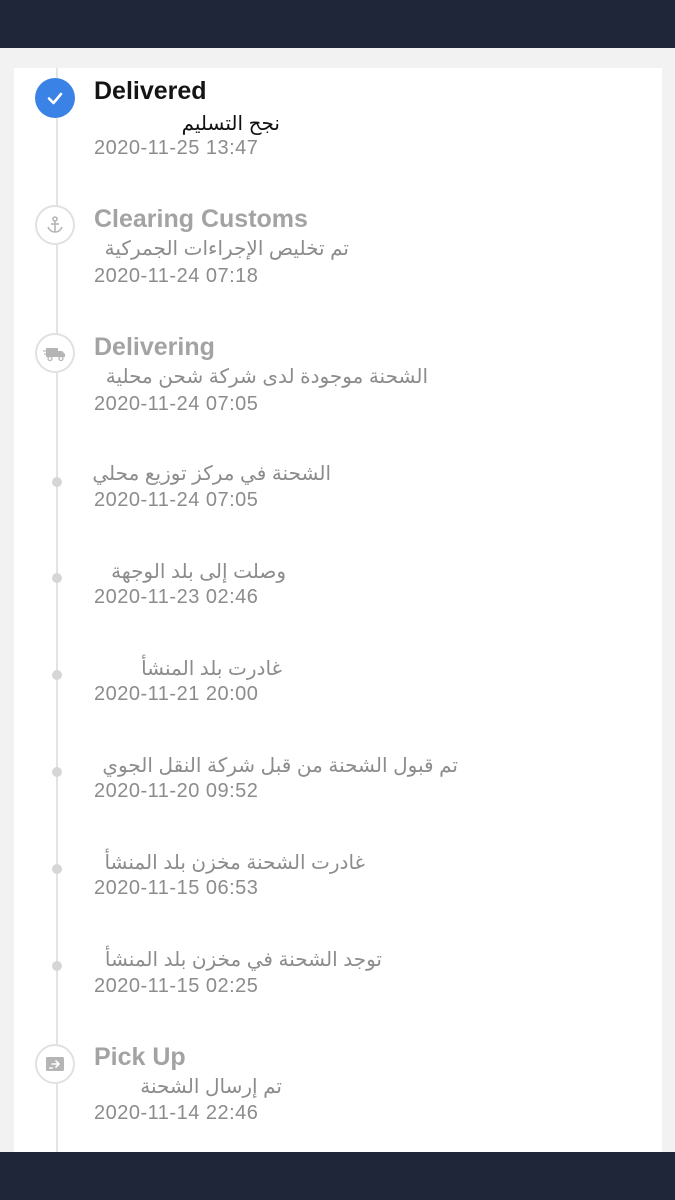 This screenshot has height=1200, width=675. What do you see at coordinates (176, 1113) in the screenshot?
I see `event-time: 2020-11-14 22:46` at bounding box center [176, 1113].